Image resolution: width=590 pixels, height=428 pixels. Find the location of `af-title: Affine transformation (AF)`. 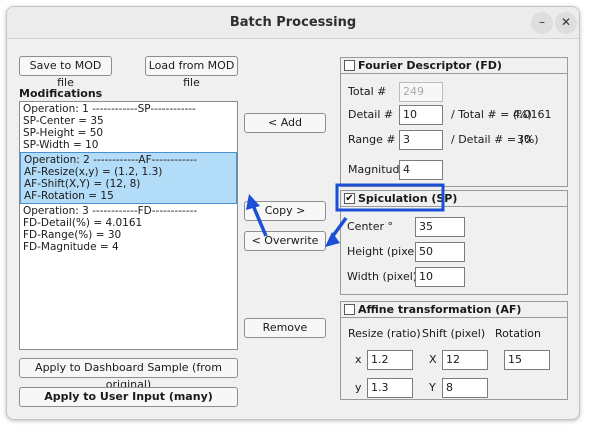

af-title: Affine transformation (AF) is located at coordinates (440, 309).